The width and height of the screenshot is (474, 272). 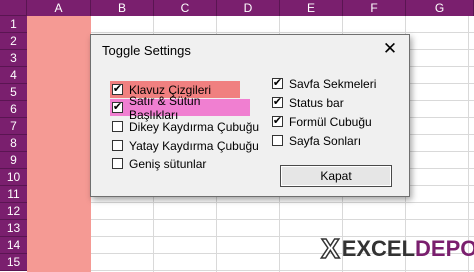 What do you see at coordinates (444, 248) in the screenshot?
I see `watermark-text-depo: DEPO` at bounding box center [444, 248].